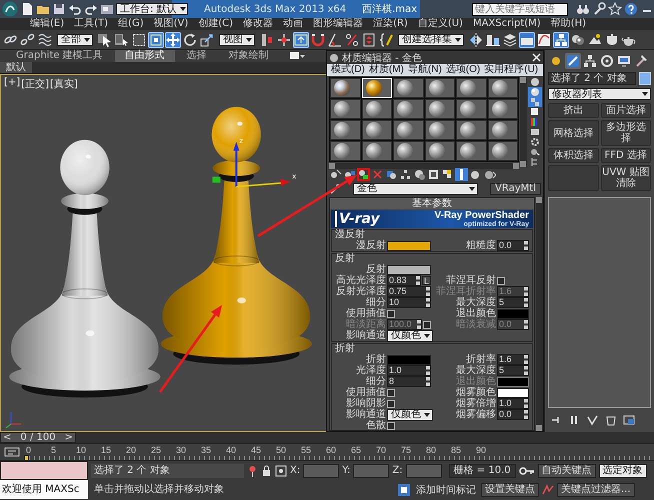  Describe the element at coordinates (425, 70) in the screenshot. I see `menu-item: 导航(N)` at that location.